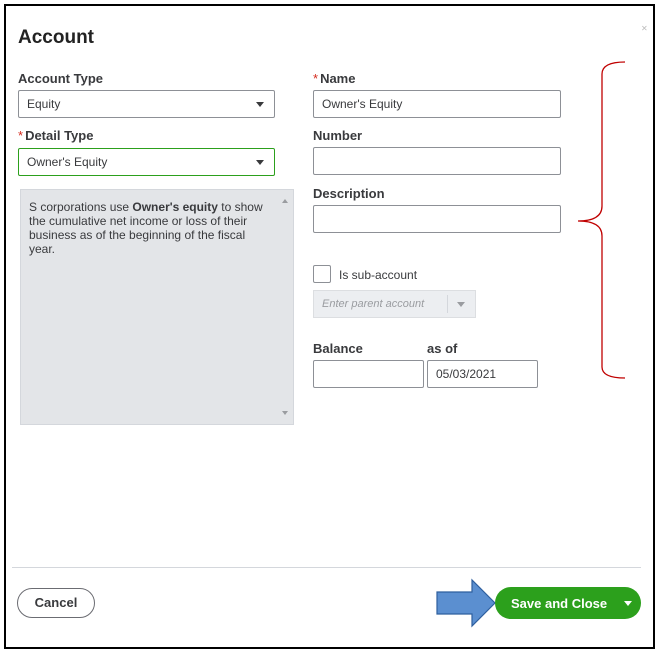  What do you see at coordinates (56, 37) in the screenshot?
I see `dialog-title: Account` at bounding box center [56, 37].